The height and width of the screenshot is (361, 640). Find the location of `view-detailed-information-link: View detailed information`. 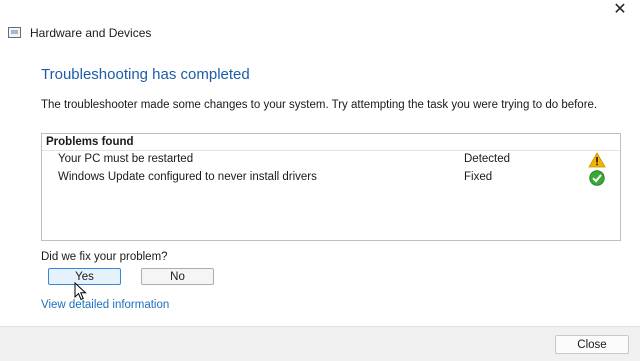

view-detailed-information-link: View detailed information is located at coordinates (105, 305).